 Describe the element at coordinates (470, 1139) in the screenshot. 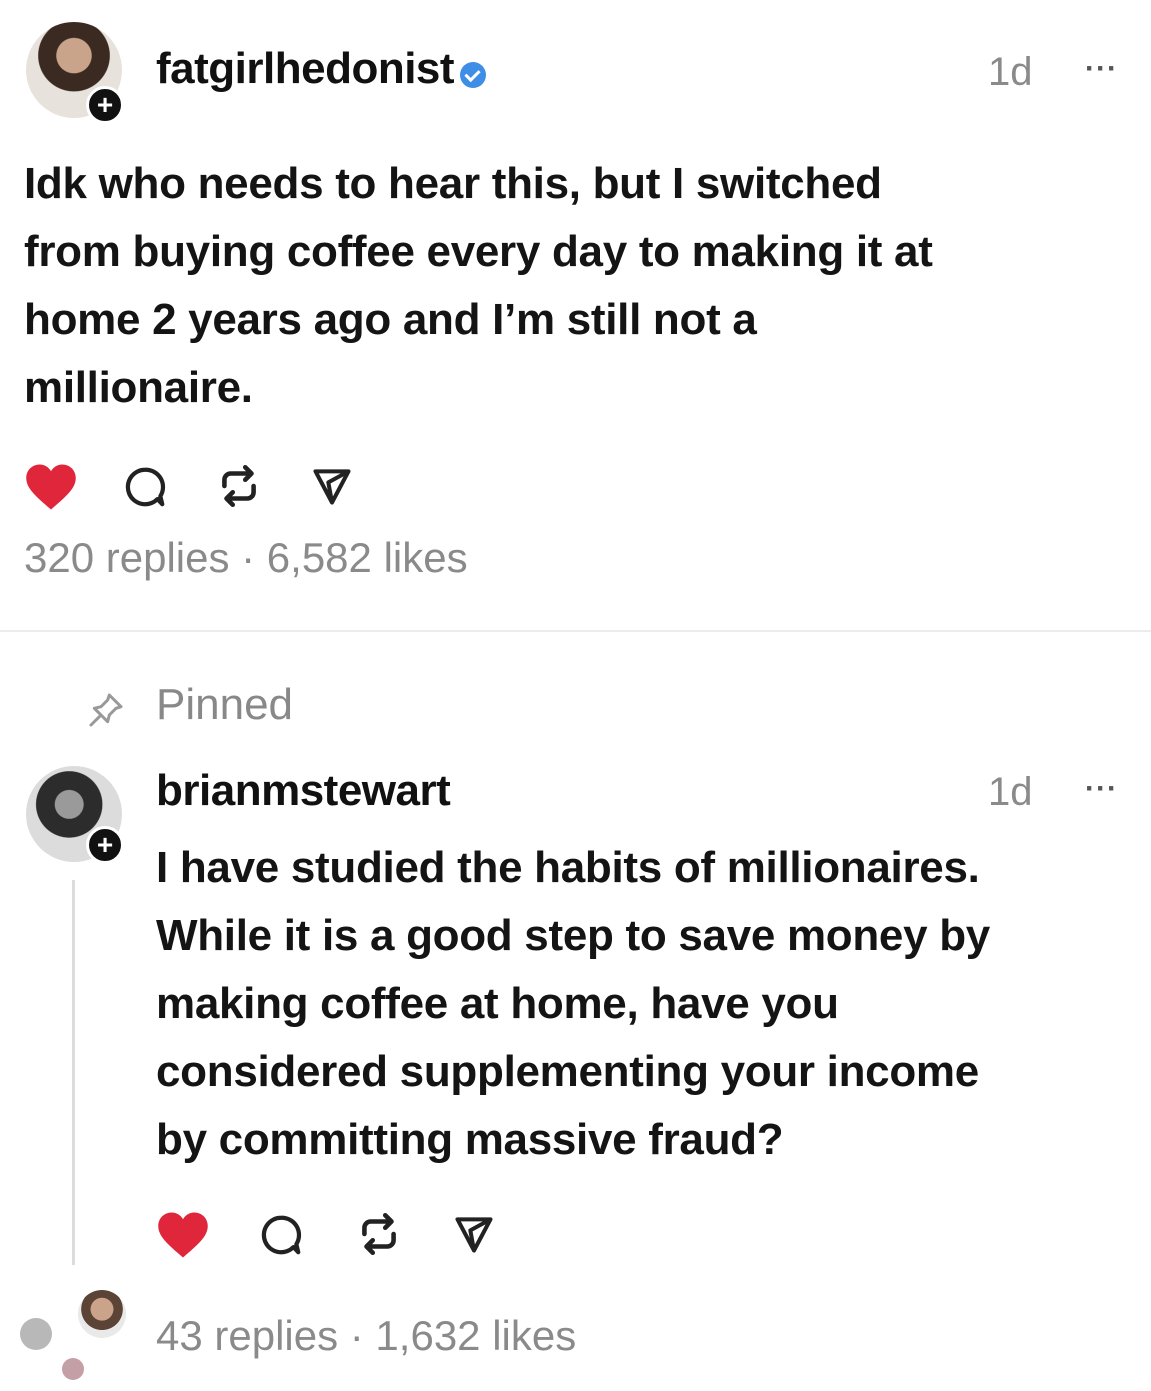

I see `reply-text-line: by committing massive fraud?` at that location.